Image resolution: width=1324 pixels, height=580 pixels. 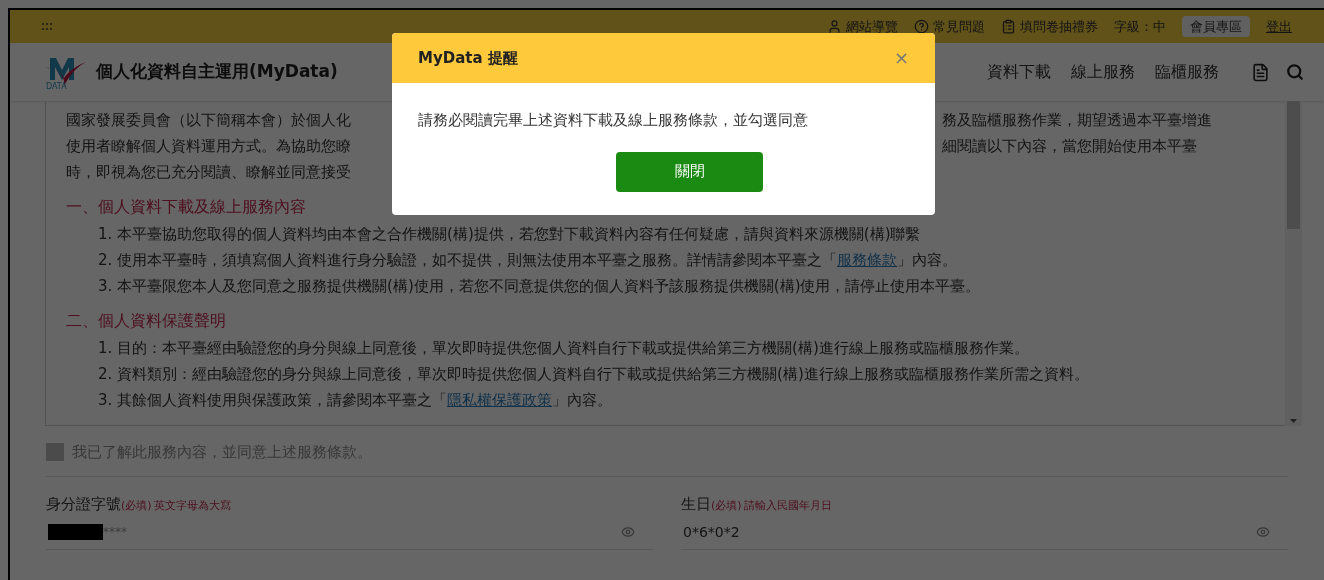 What do you see at coordinates (1103, 72) in the screenshot?
I see `nav-link: 線上服務` at bounding box center [1103, 72].